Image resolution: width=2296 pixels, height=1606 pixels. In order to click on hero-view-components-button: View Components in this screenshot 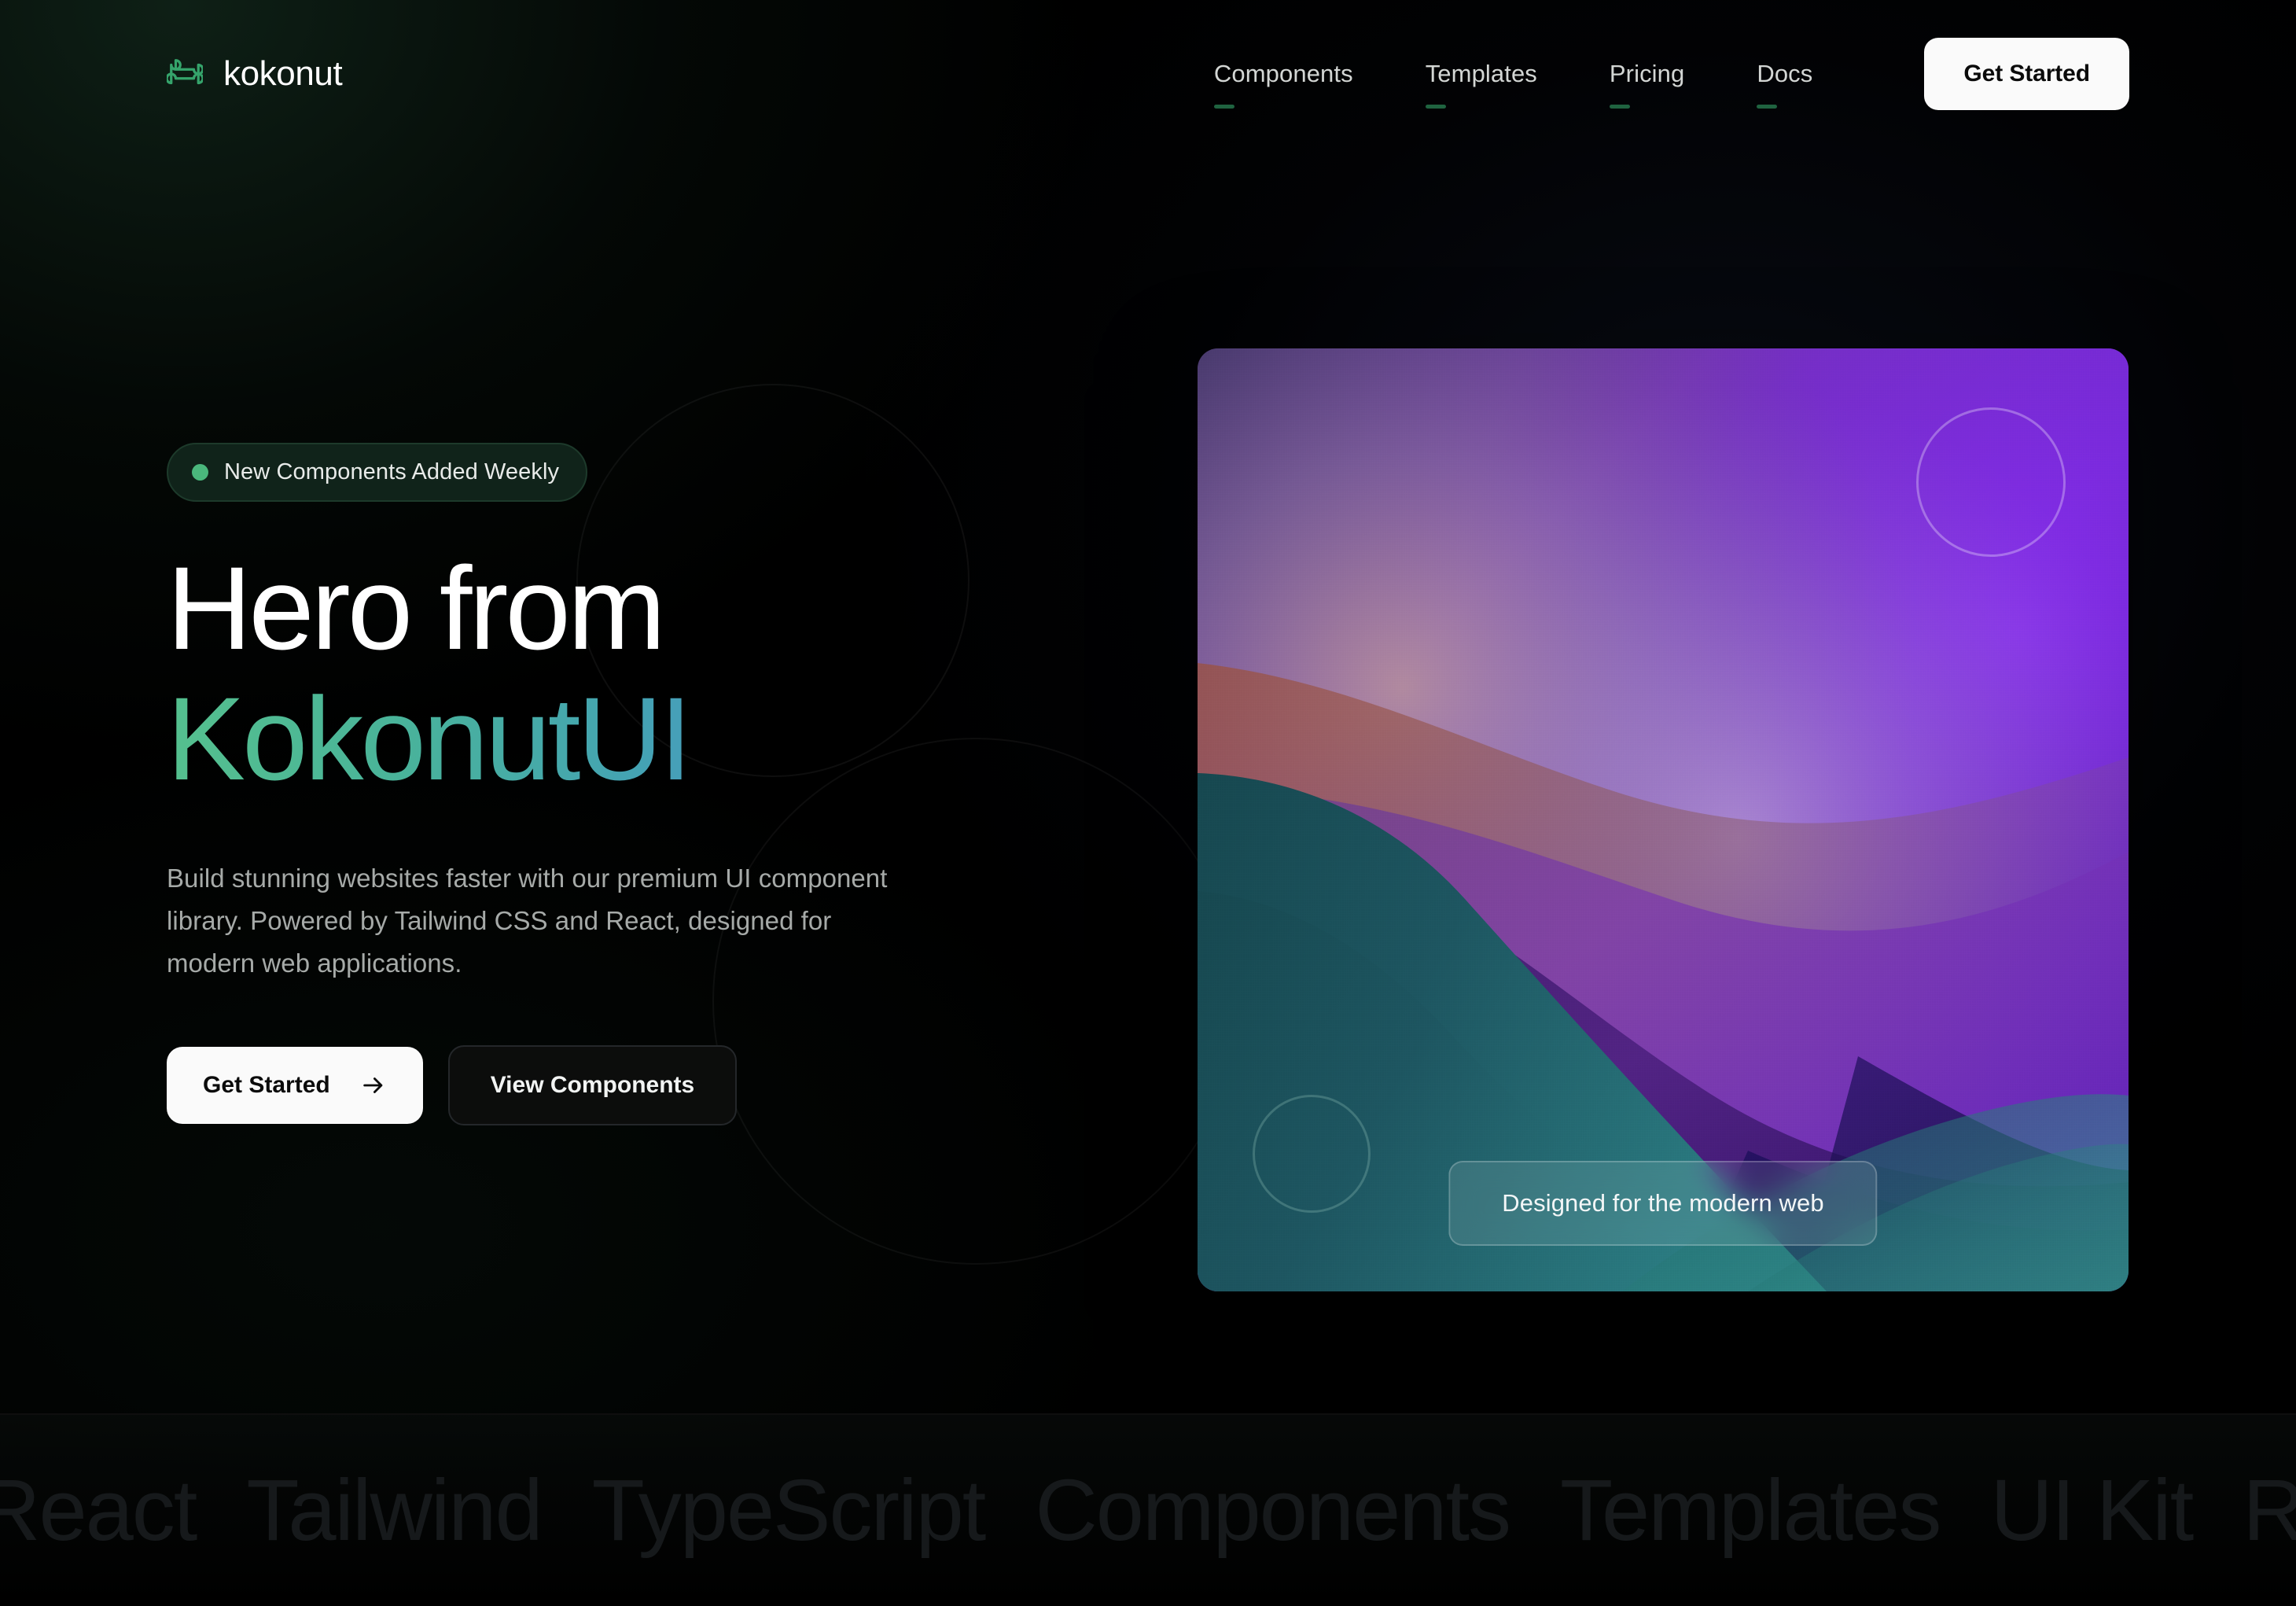, I will do `click(592, 1085)`.